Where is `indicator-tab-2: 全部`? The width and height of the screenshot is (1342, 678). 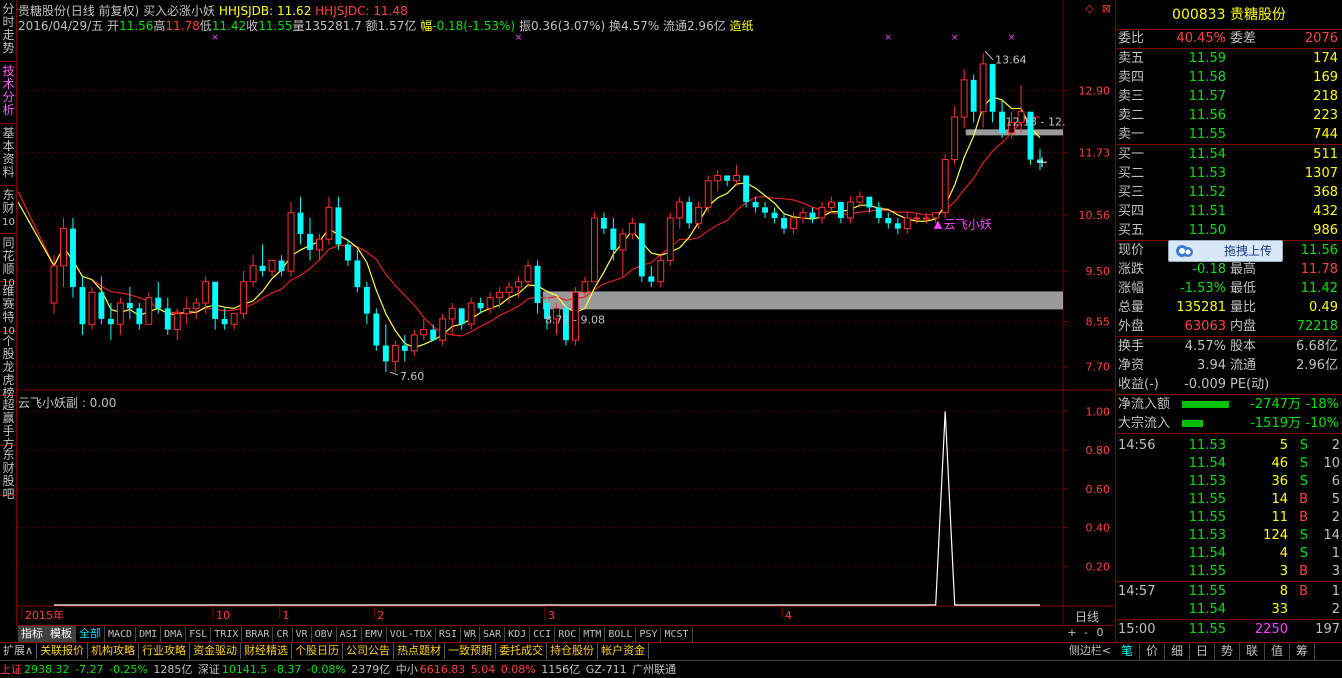
indicator-tab-2: 全部 is located at coordinates (90, 634).